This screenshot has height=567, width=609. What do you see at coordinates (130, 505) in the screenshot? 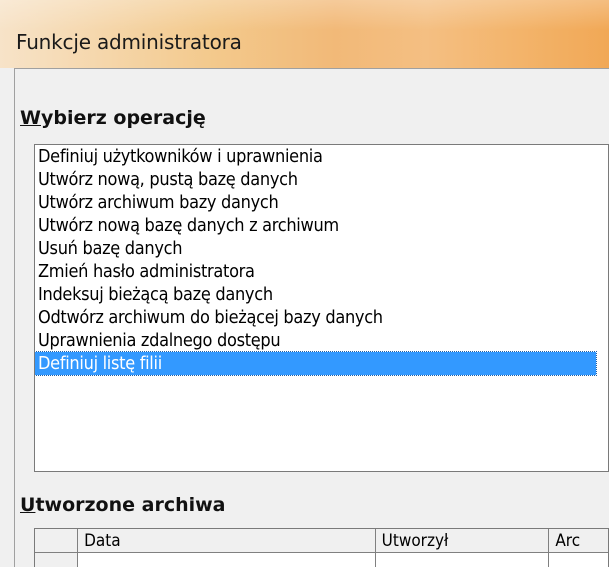
I see `archives-label-text: tworzone archiwa` at bounding box center [130, 505].